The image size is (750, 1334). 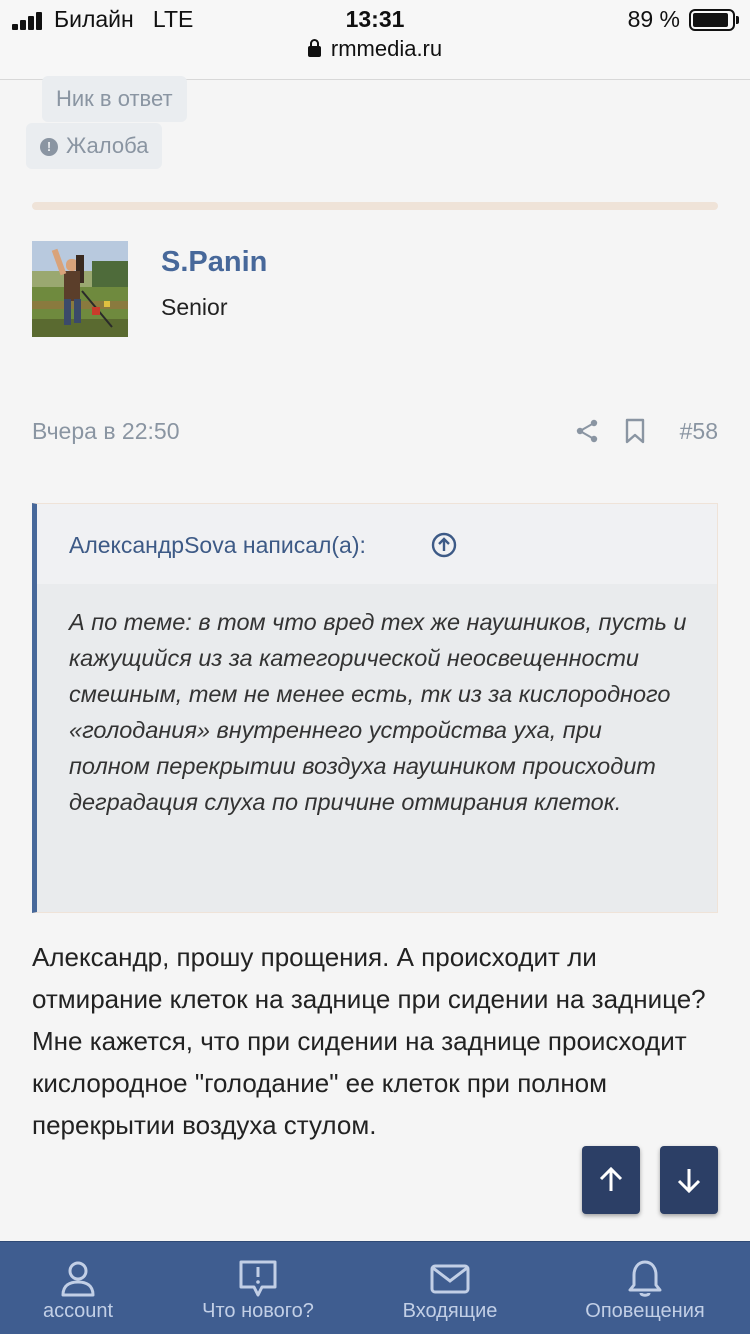 What do you see at coordinates (635, 431) in the screenshot?
I see `bookmark-icon` at bounding box center [635, 431].